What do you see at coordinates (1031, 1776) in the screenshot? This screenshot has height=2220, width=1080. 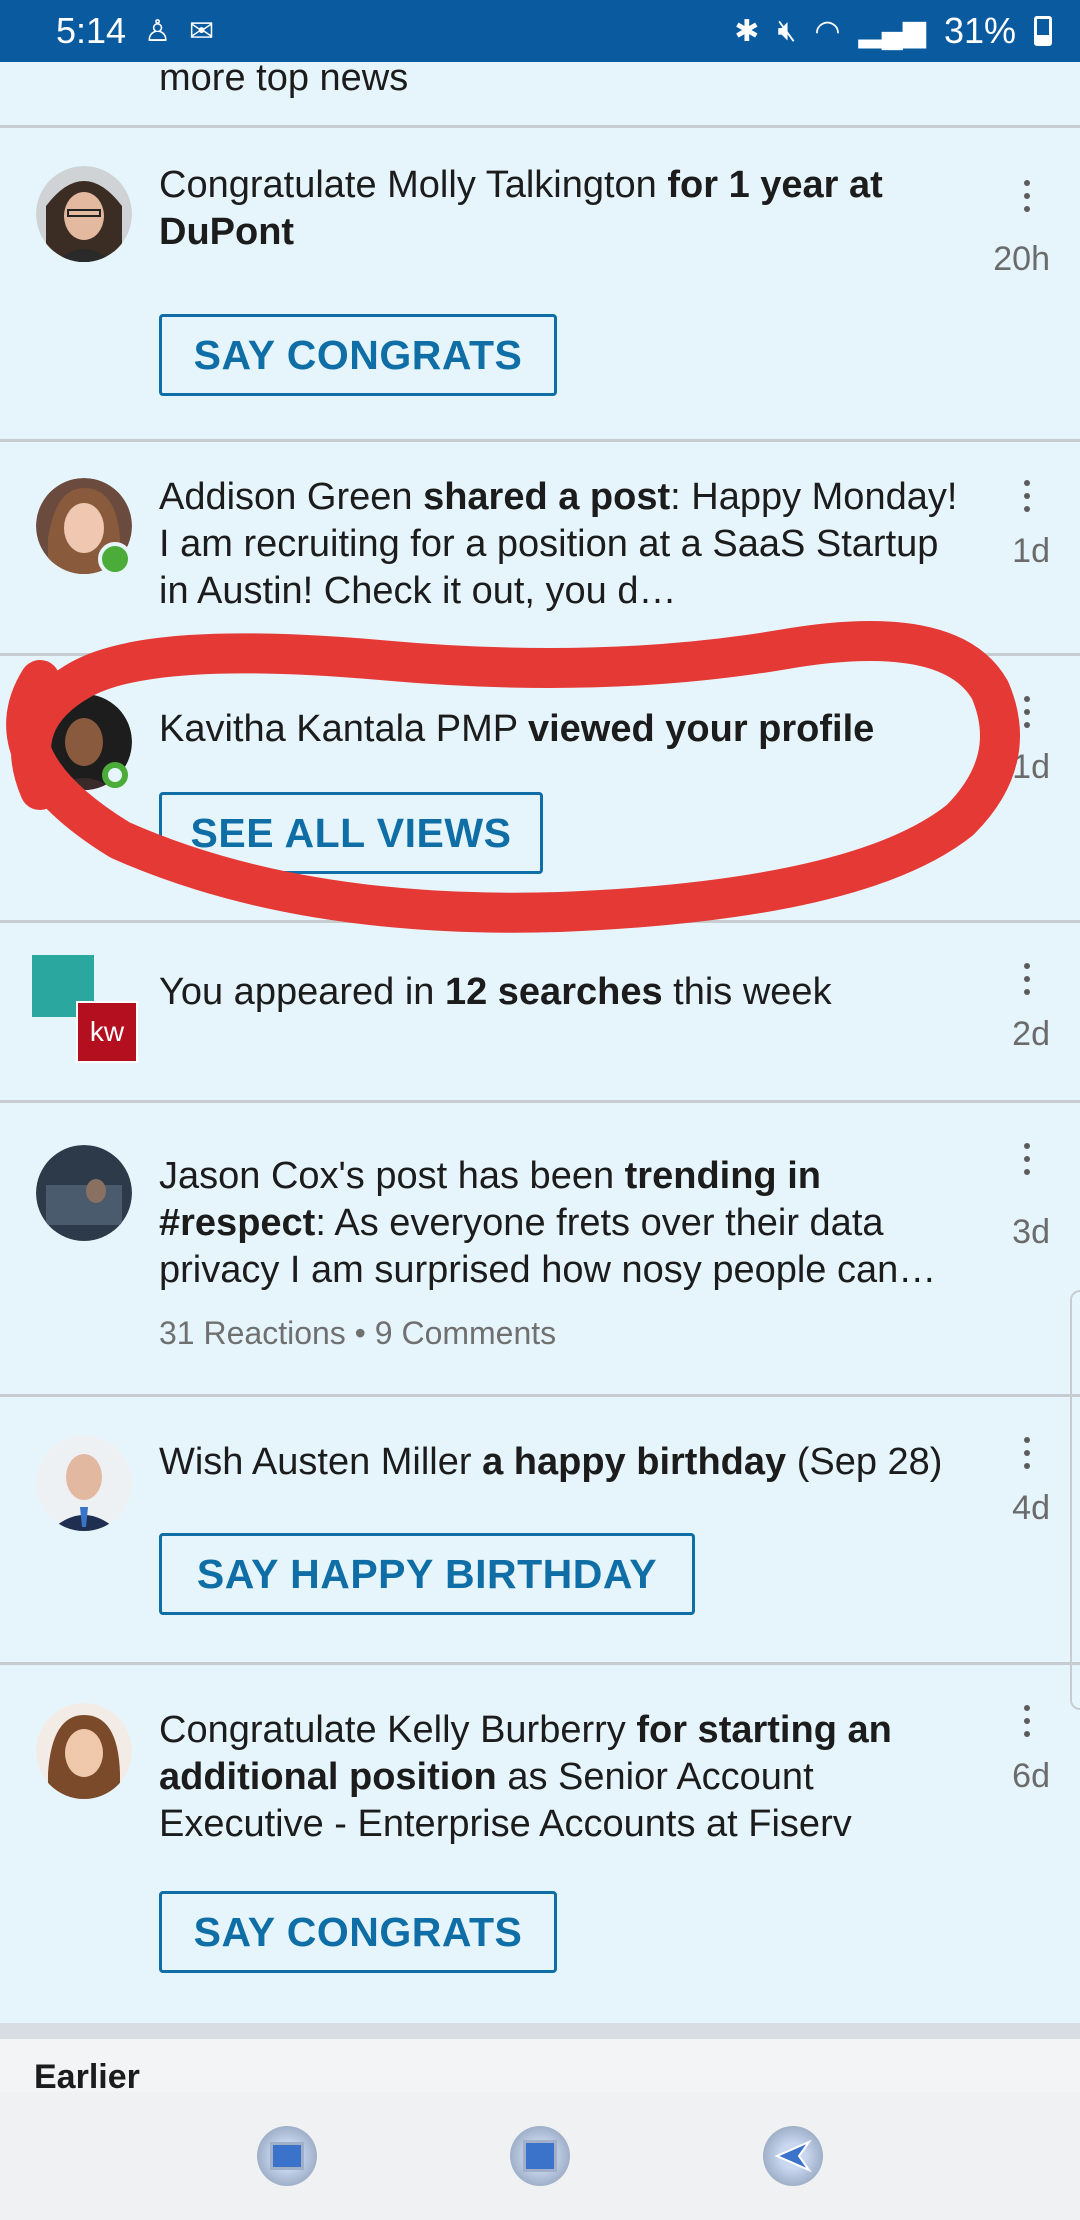 I see `notification-time: 6d` at bounding box center [1031, 1776].